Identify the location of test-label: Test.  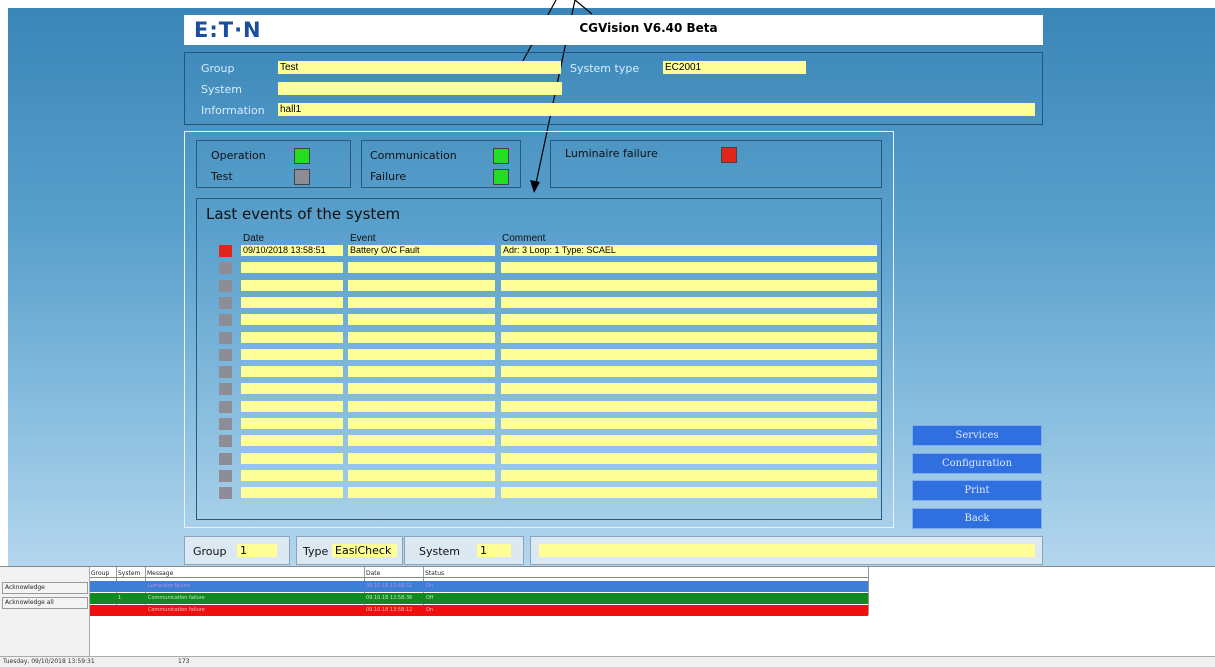
(222, 176).